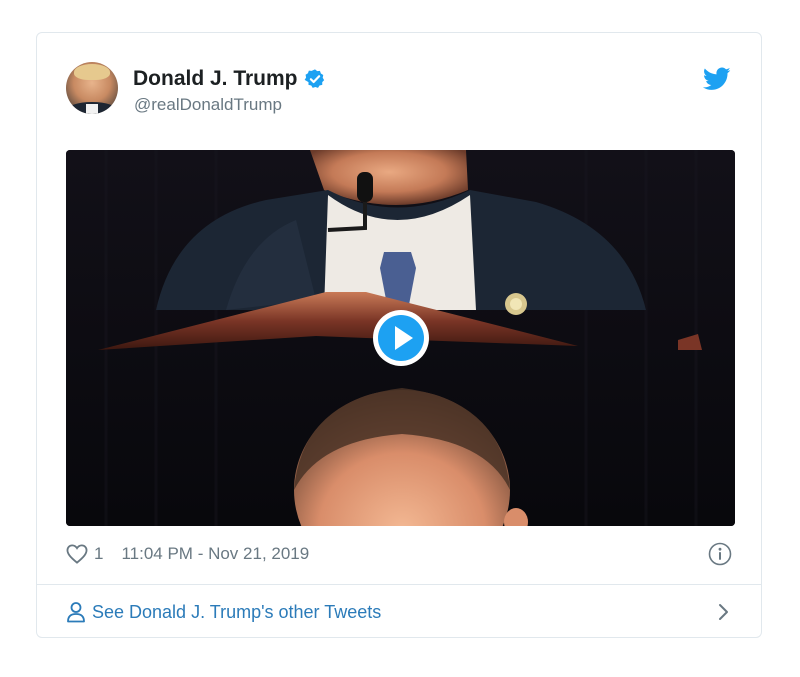 This screenshot has width=800, height=677. I want to click on see-other-tweets-label: See Donald J. Trump's other Tweets, so click(236, 612).